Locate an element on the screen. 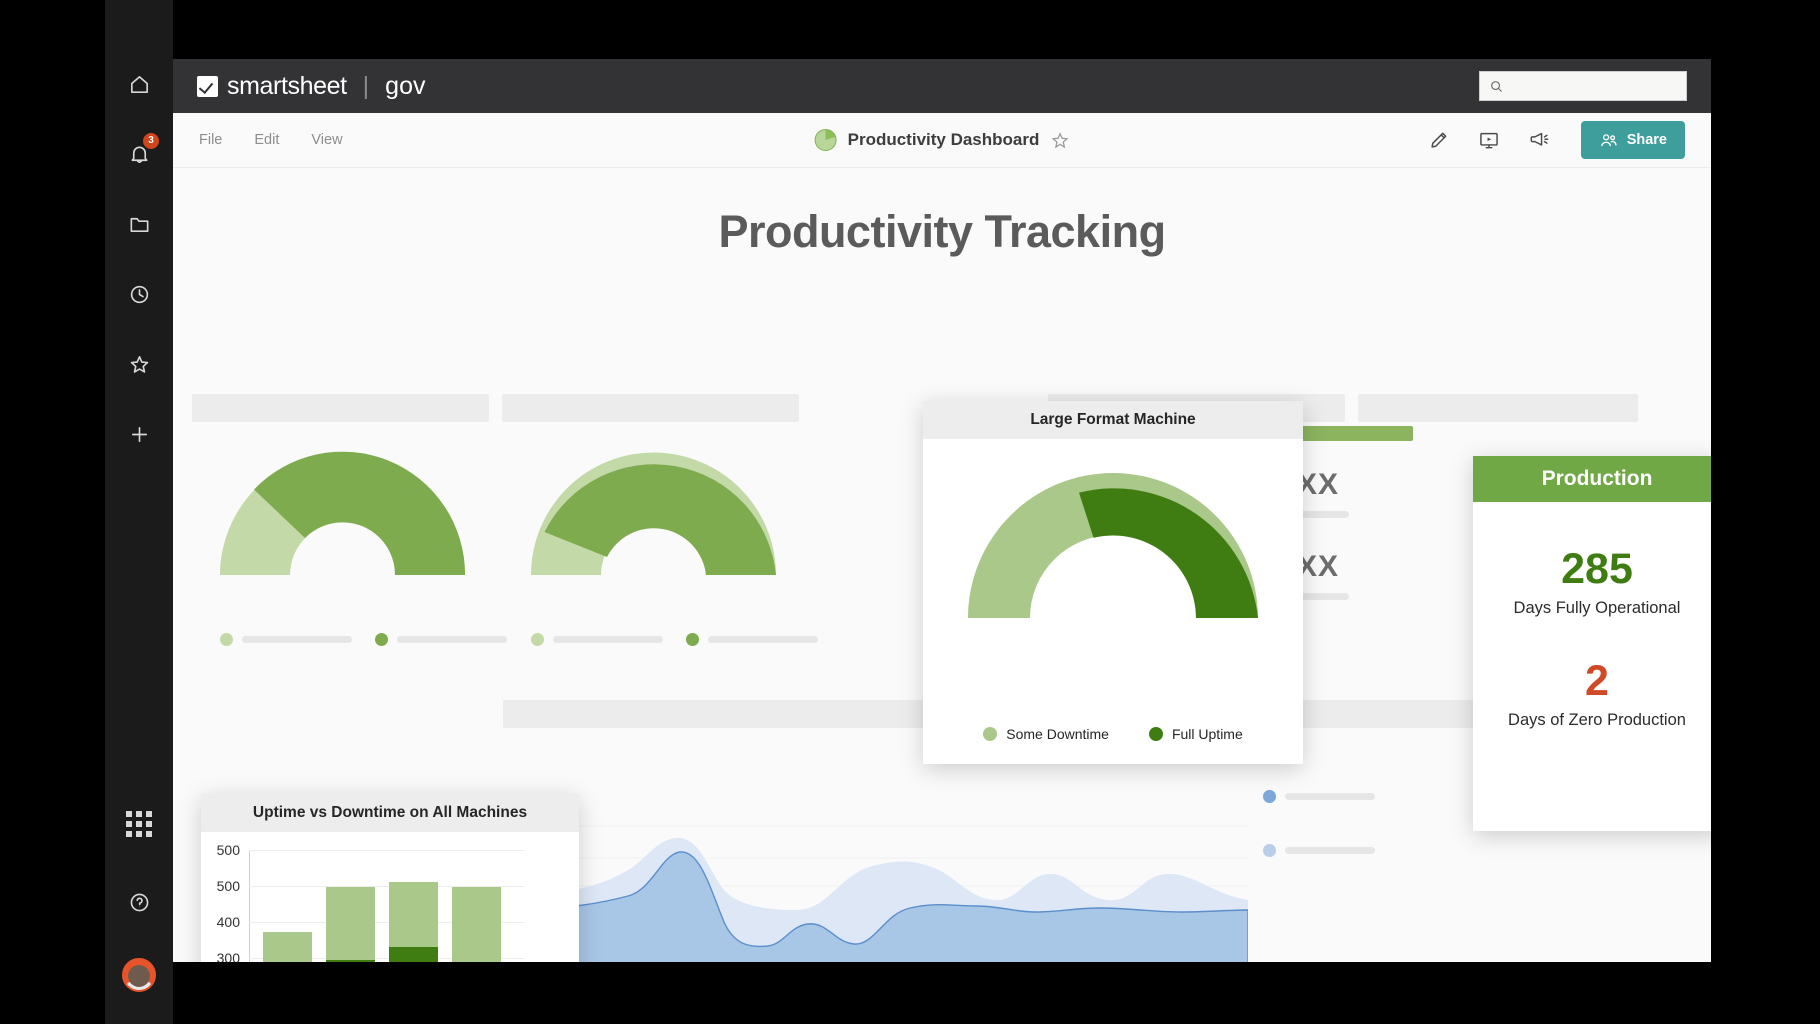  smartsheet-gov-logo: smartsheet | gov is located at coordinates (311, 86).